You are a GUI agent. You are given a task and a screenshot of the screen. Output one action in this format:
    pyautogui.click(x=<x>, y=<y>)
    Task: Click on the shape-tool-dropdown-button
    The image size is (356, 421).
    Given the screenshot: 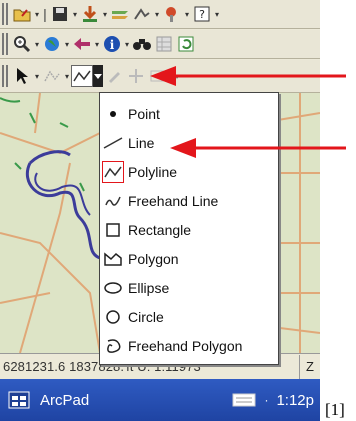 What is the action you would take?
    pyautogui.click(x=98, y=76)
    